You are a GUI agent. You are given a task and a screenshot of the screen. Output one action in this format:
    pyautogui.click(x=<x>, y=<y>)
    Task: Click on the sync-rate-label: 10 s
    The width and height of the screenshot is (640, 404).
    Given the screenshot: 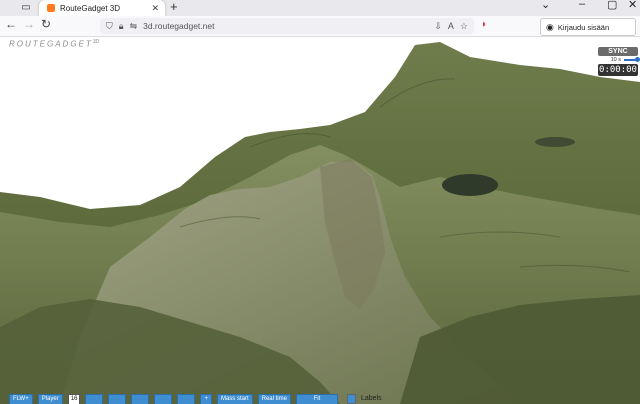 What is the action you would take?
    pyautogui.click(x=615, y=60)
    